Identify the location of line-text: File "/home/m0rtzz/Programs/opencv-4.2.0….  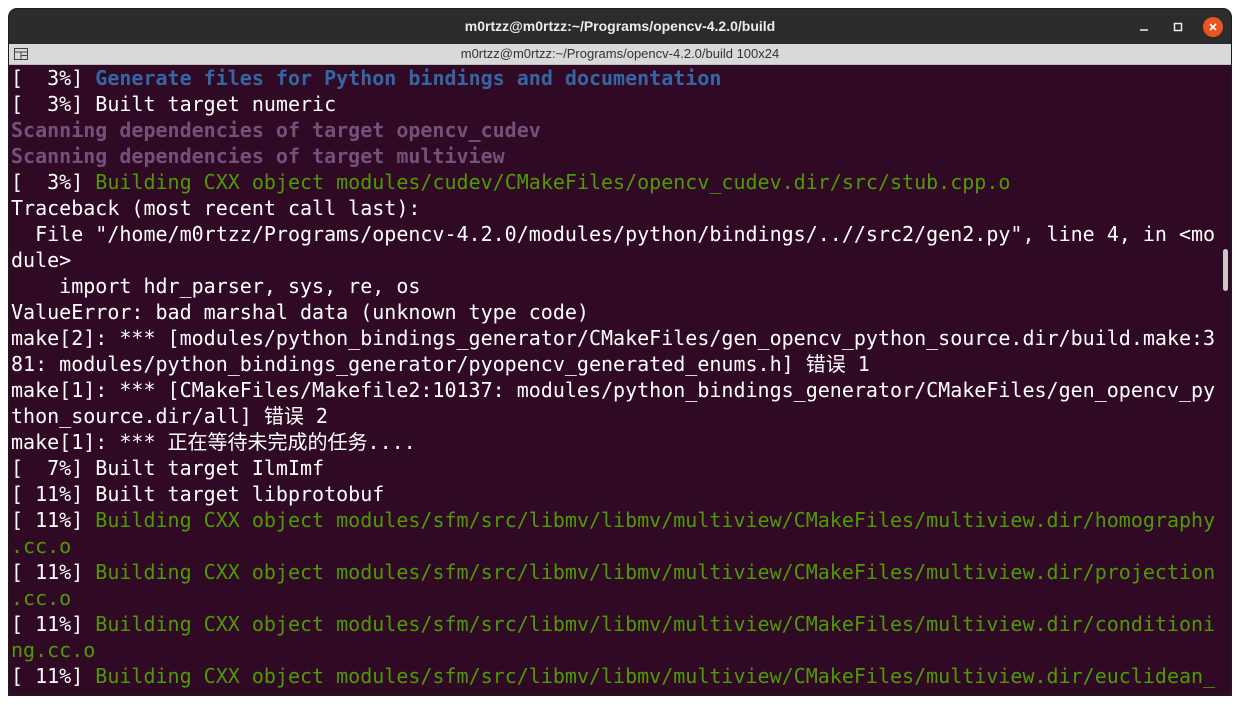
(613, 234).